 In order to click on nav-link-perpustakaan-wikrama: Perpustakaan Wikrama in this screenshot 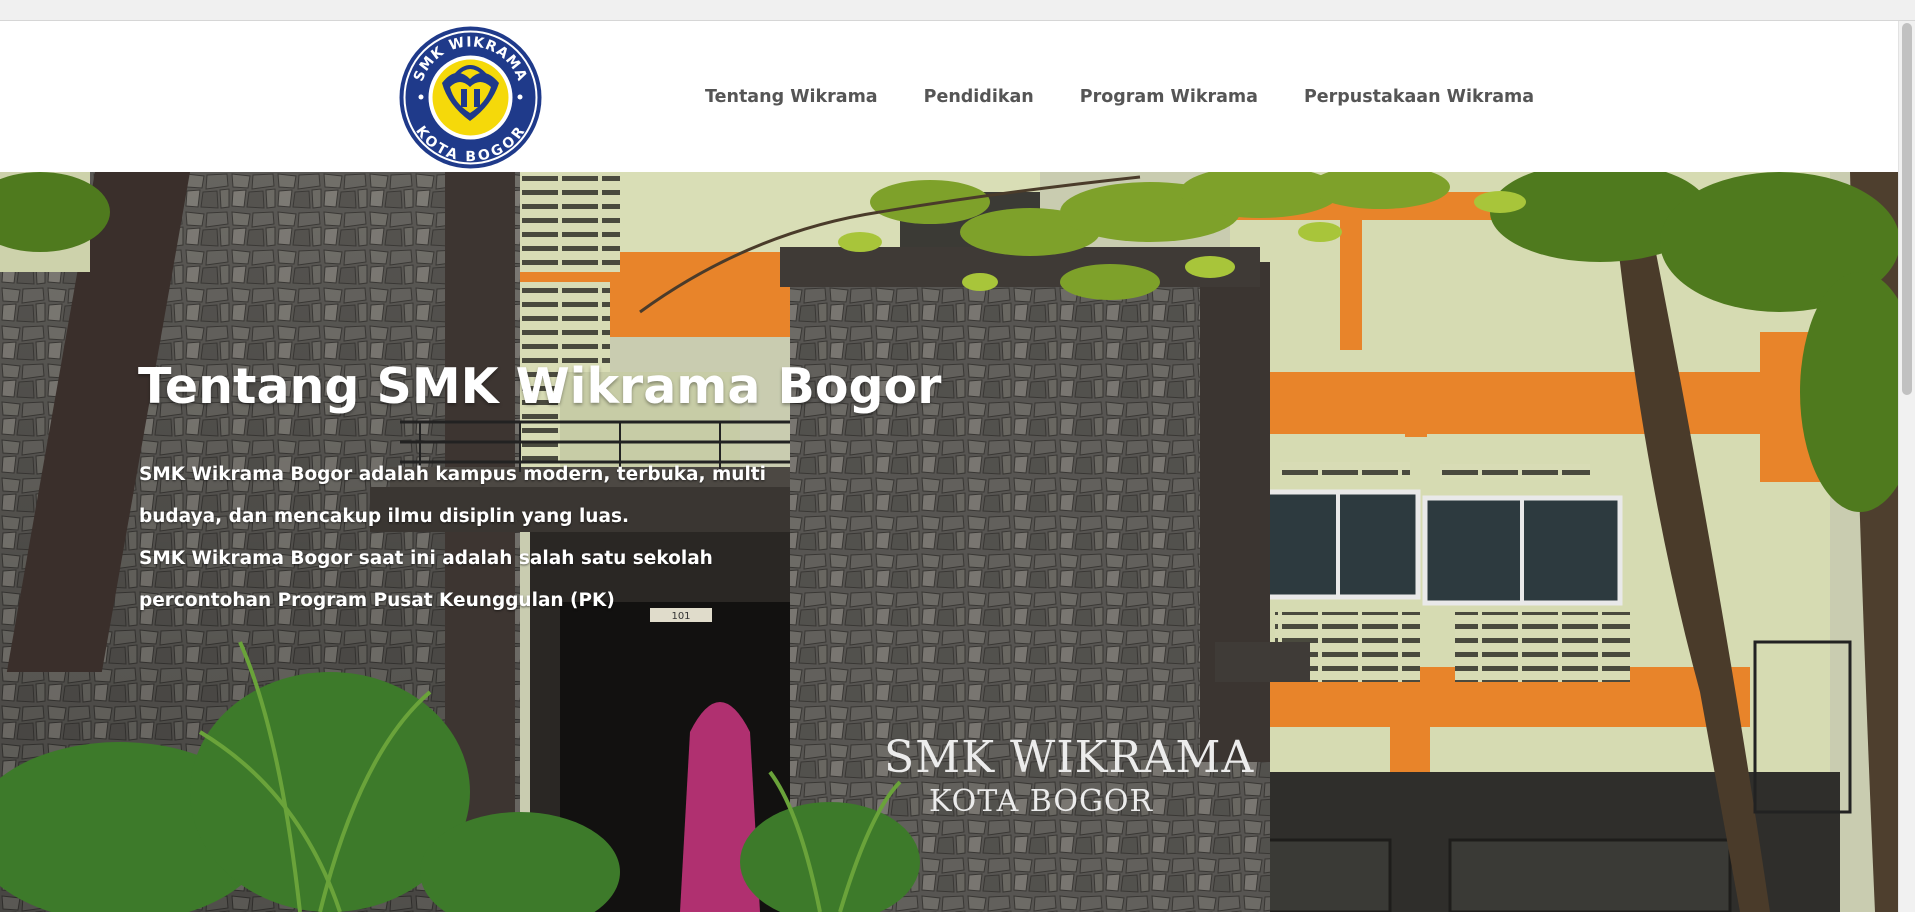, I will do `click(1419, 97)`.